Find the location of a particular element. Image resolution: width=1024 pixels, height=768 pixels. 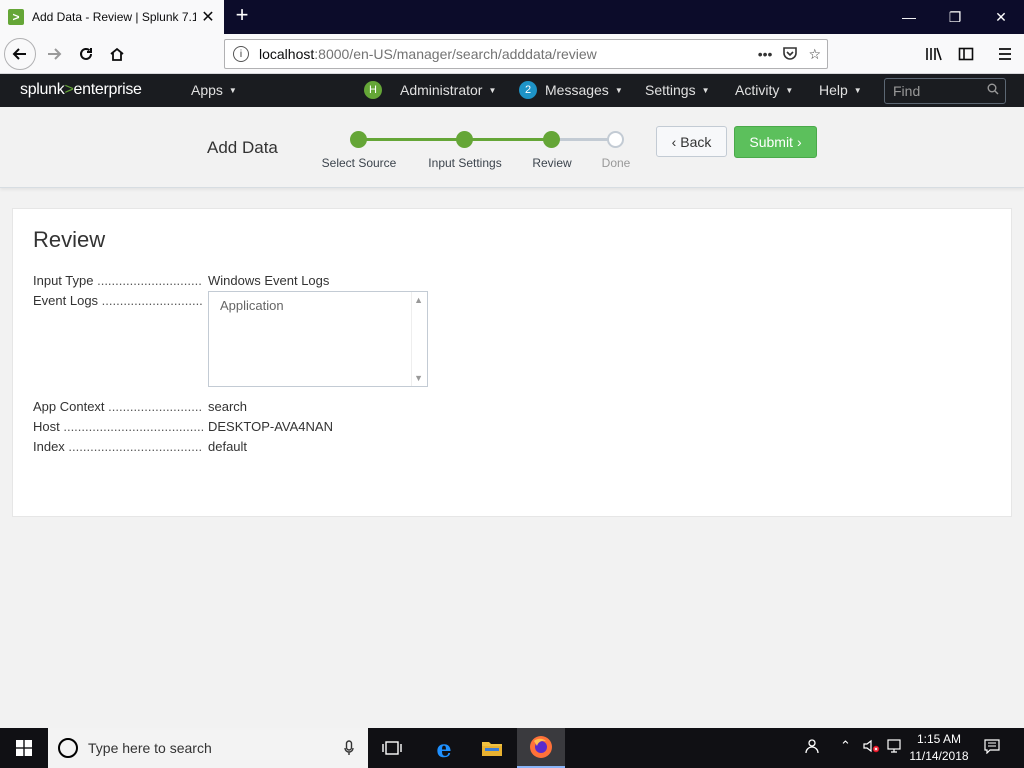

help-label: Help is located at coordinates (833, 90).